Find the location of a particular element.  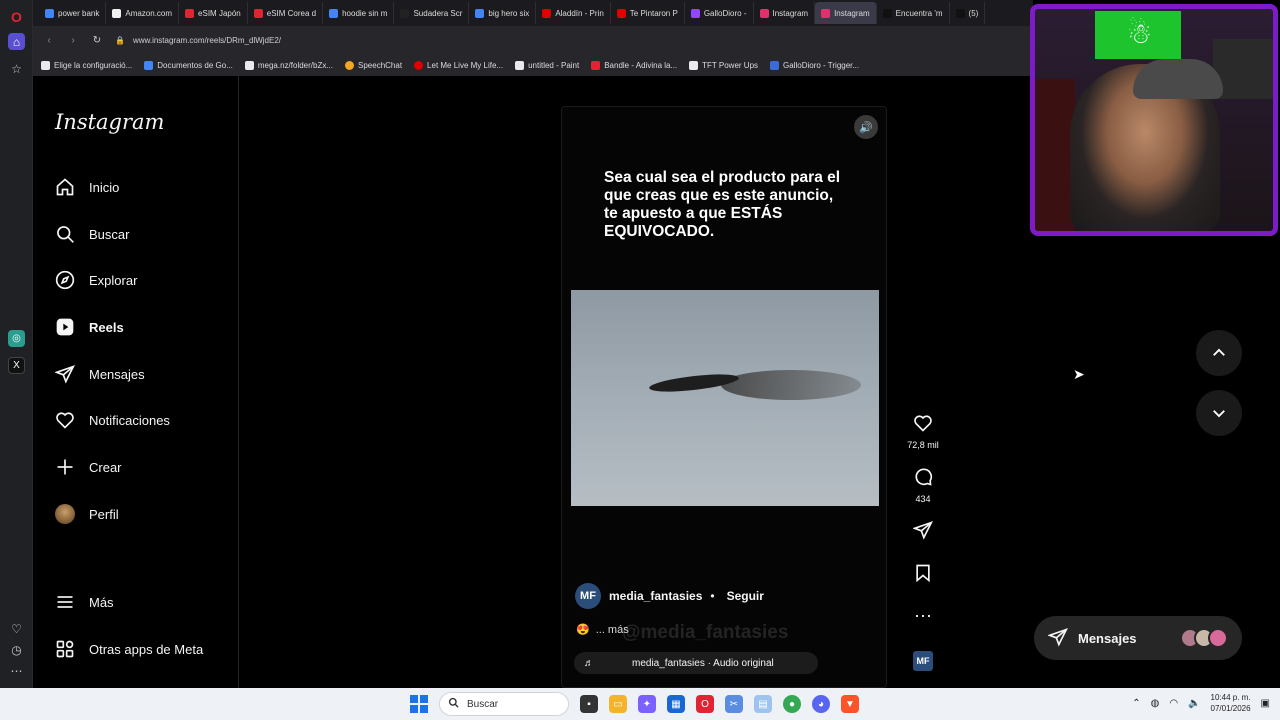

nav-reels: Reels is located at coordinates (89, 327).